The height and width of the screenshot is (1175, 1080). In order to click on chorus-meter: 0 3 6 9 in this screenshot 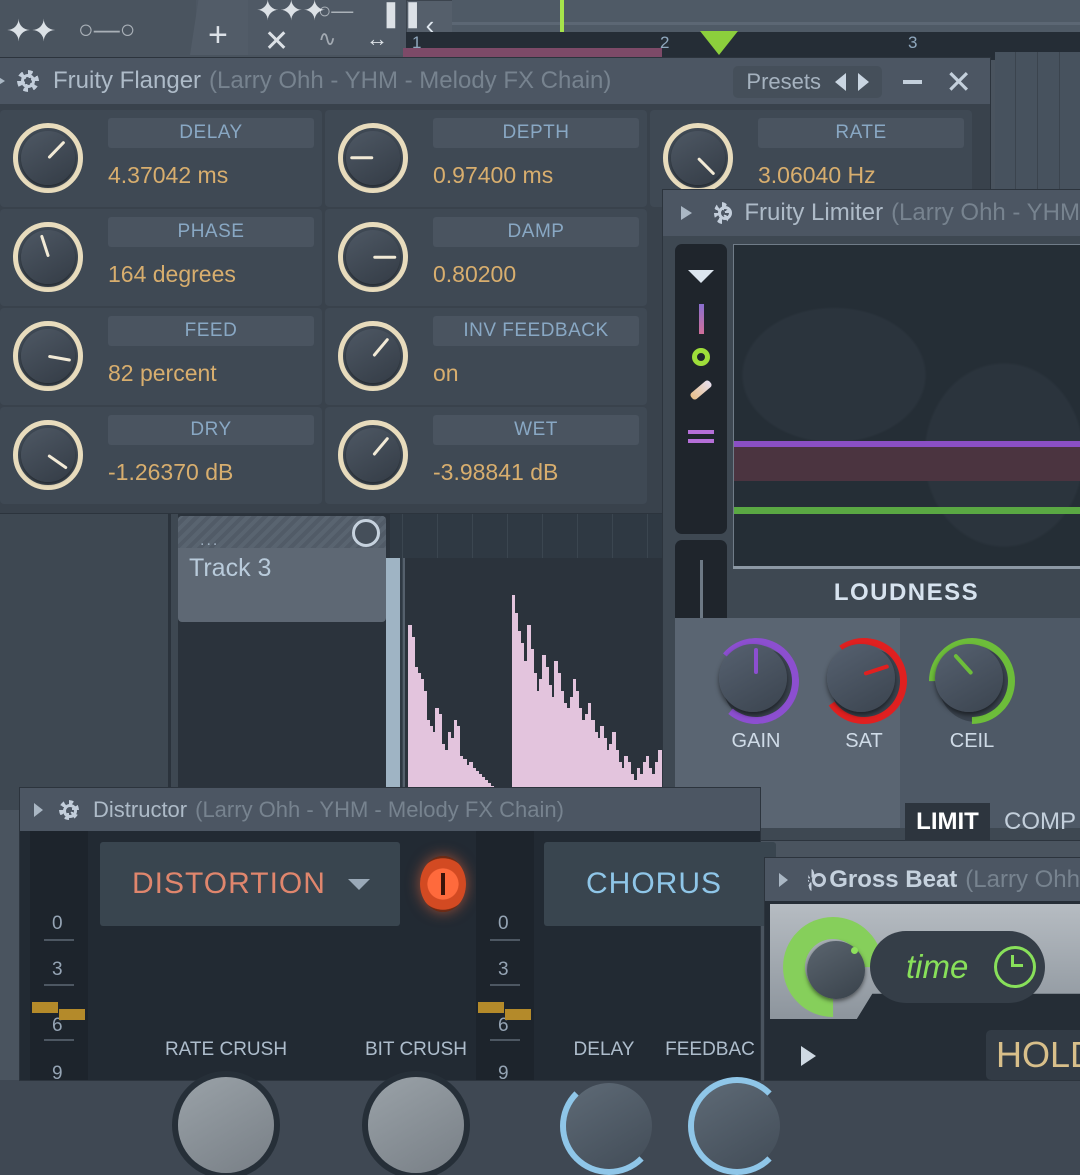, I will do `click(505, 957)`.